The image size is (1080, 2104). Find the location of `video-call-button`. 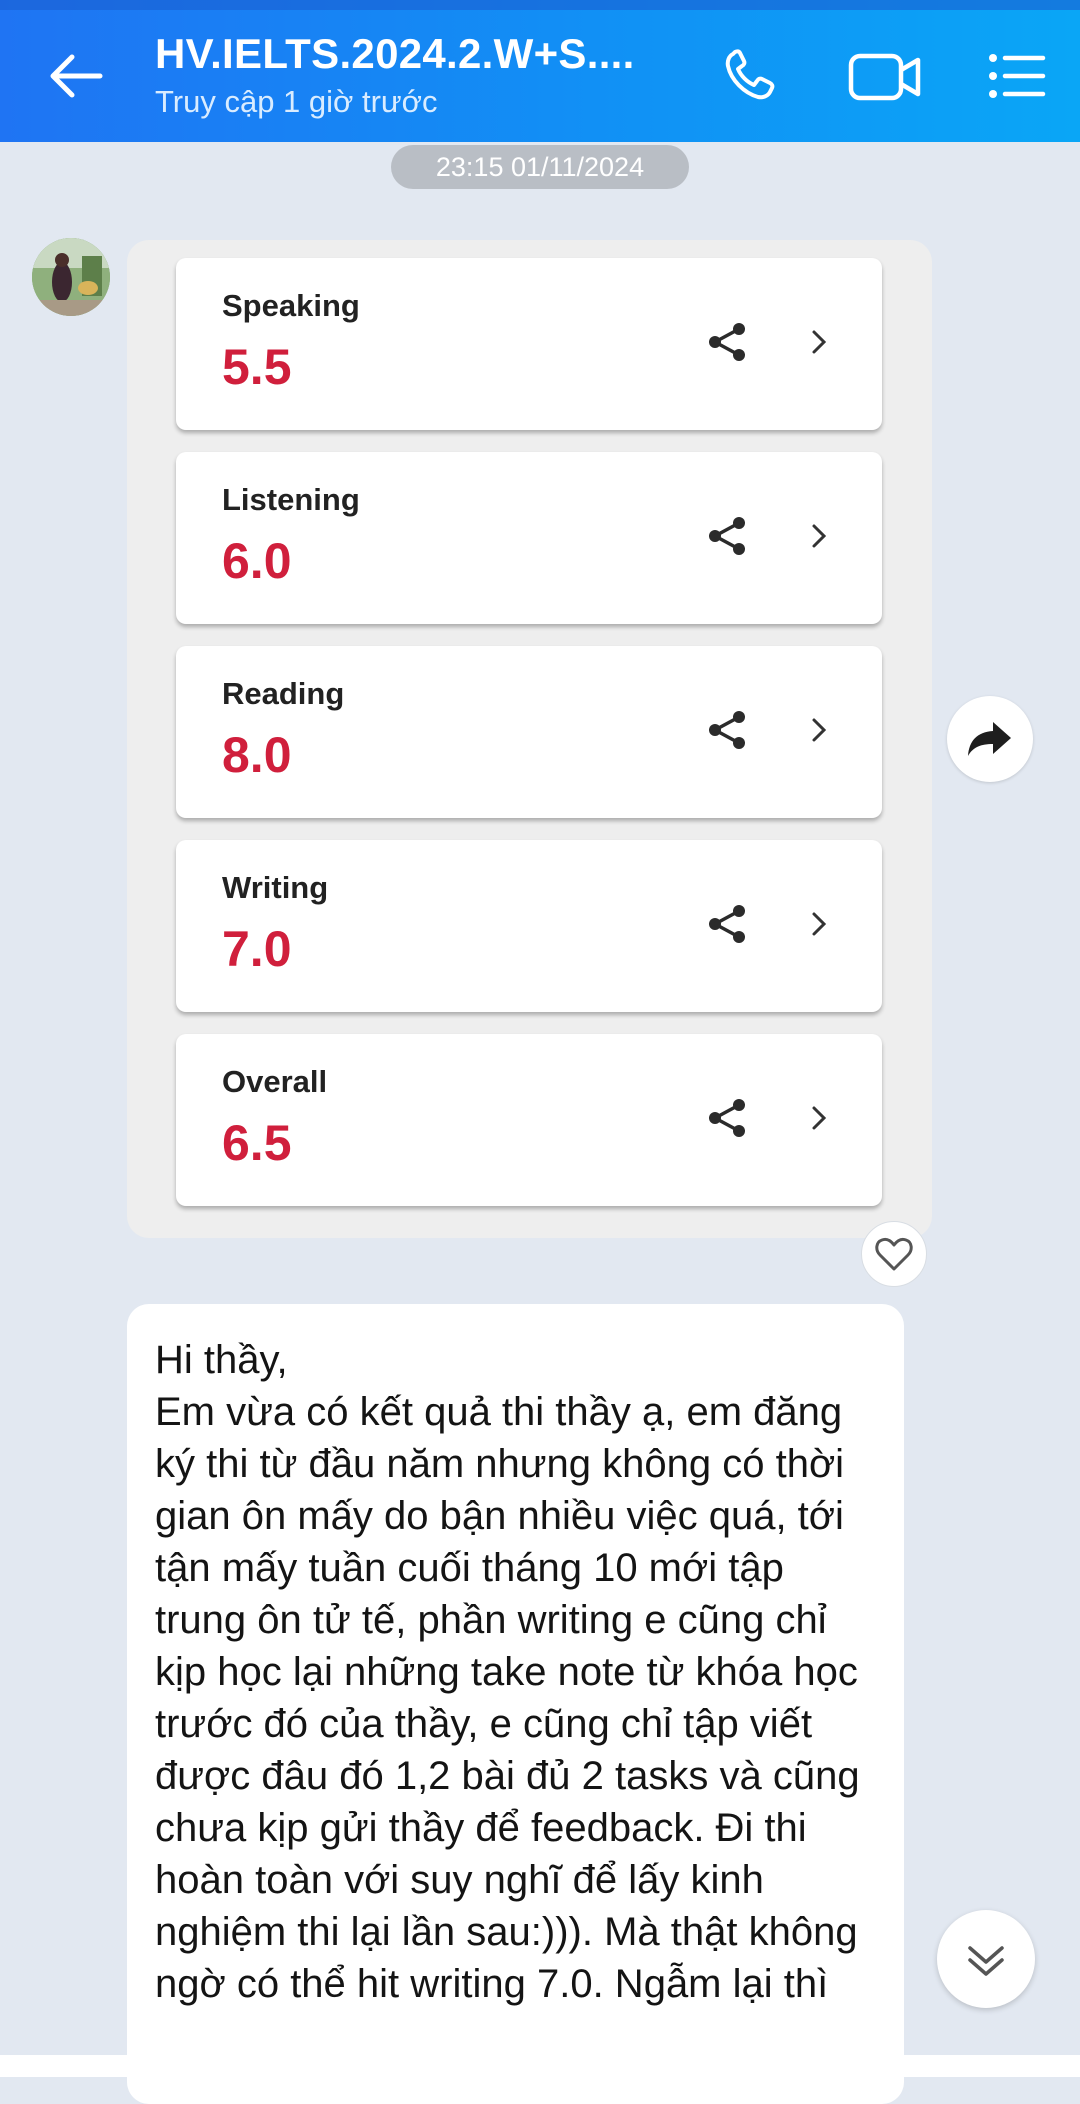

video-call-button is located at coordinates (886, 76).